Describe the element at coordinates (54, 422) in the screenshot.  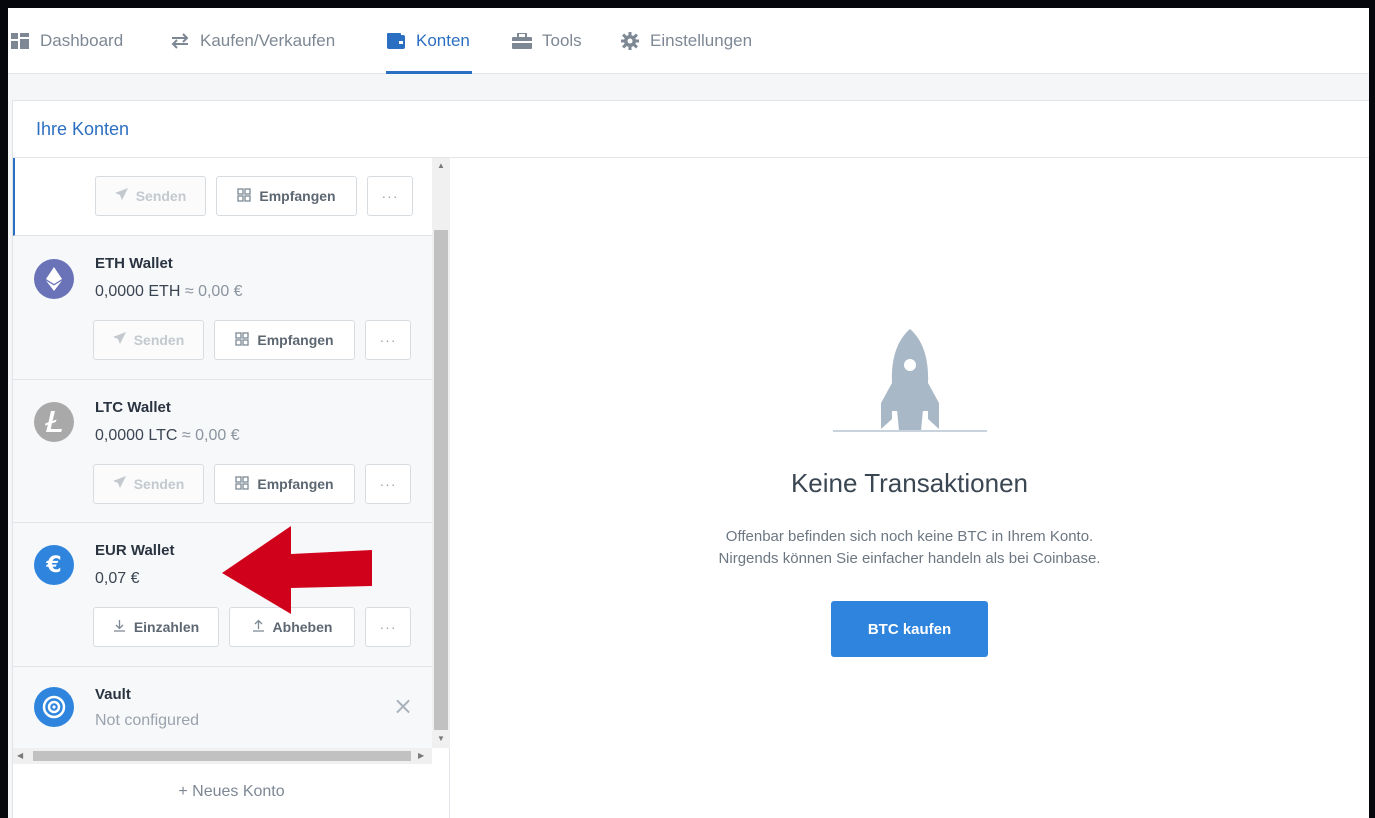
I see `litecoin-icon` at that location.